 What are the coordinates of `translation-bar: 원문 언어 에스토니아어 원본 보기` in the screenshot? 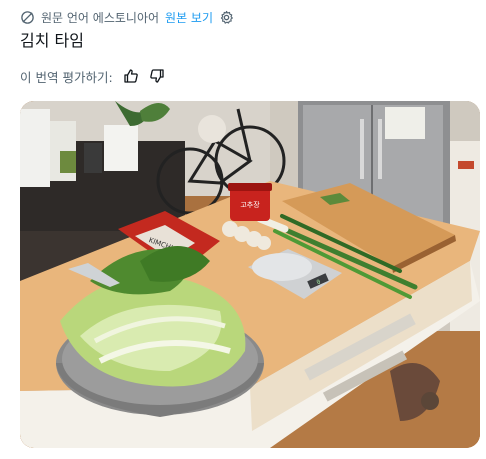 It's located at (127, 17).